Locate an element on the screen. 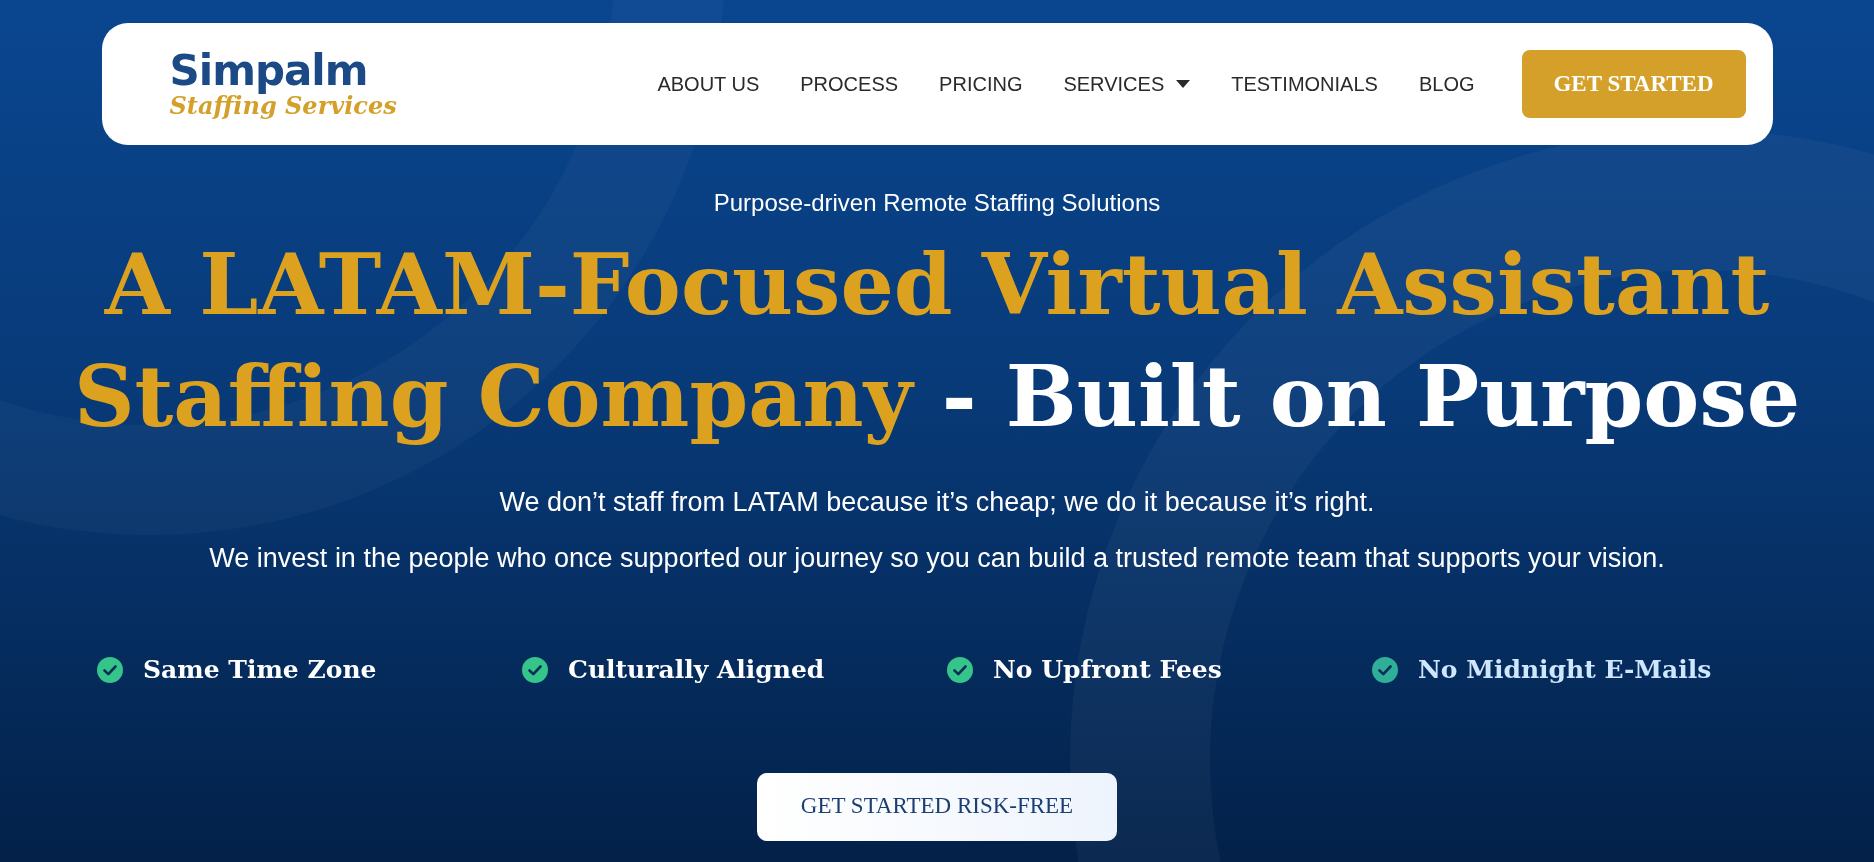 This screenshot has width=1874, height=862. feature-label: Culturally Aligned is located at coordinates (696, 670).